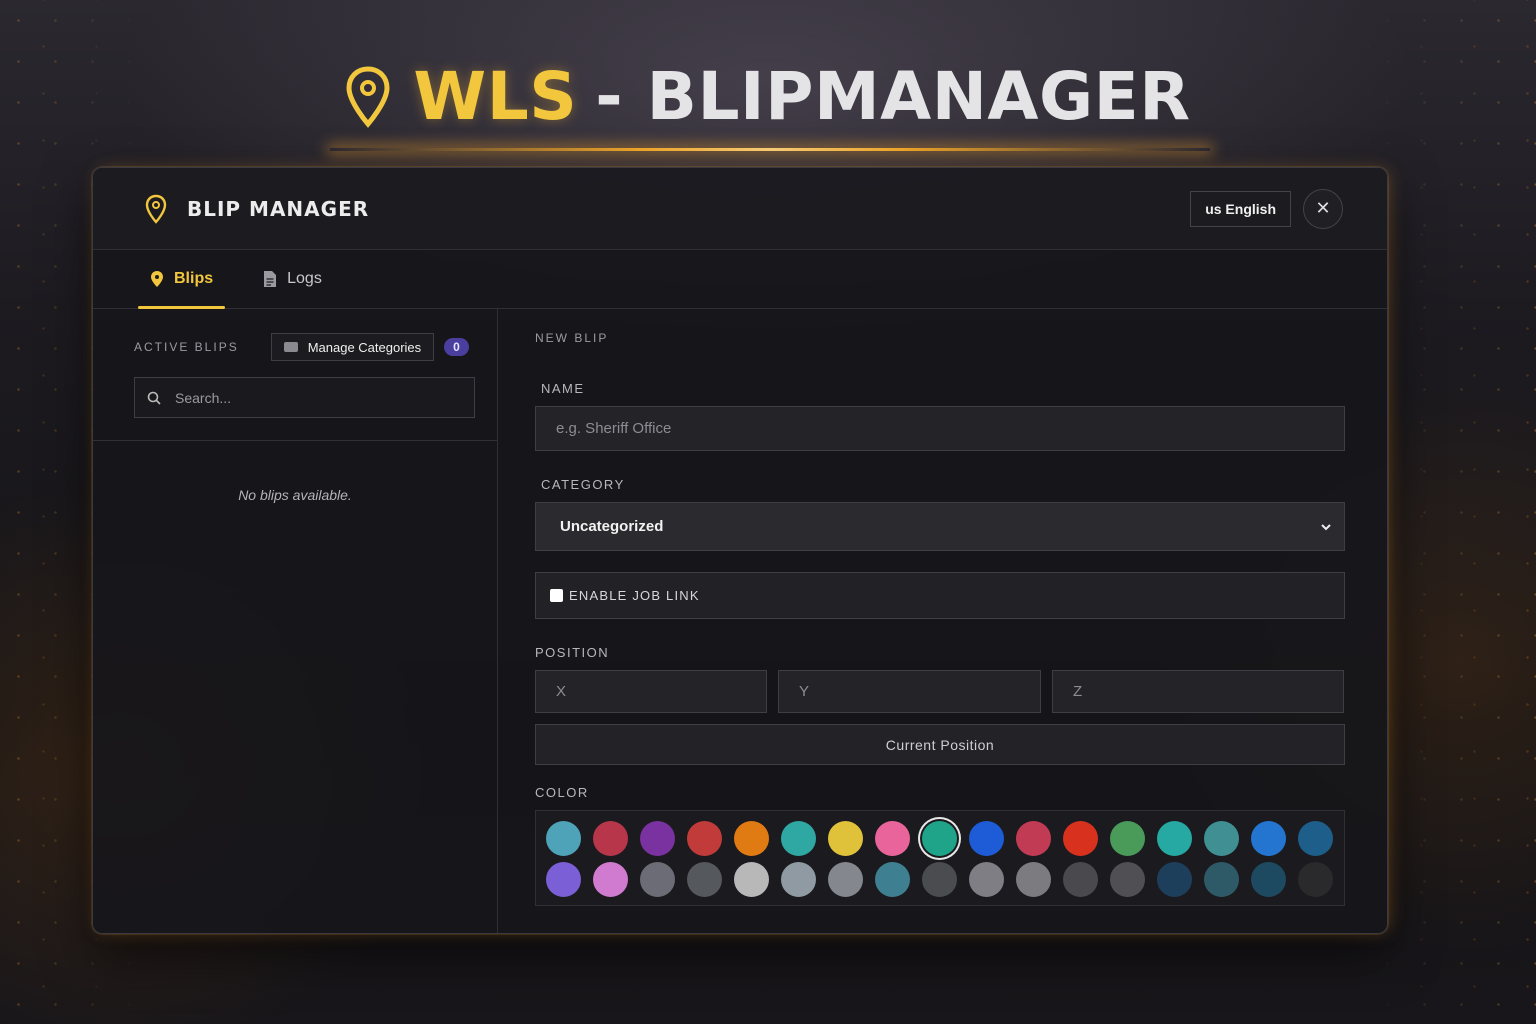 The height and width of the screenshot is (1024, 1536). I want to click on folder-icon, so click(290, 347).